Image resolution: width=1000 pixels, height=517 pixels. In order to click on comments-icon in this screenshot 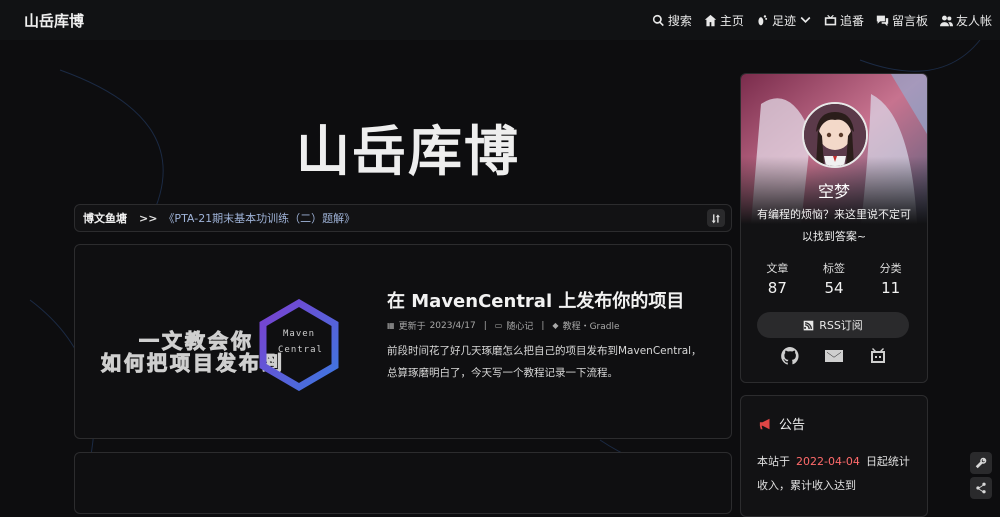, I will do `click(882, 20)`.